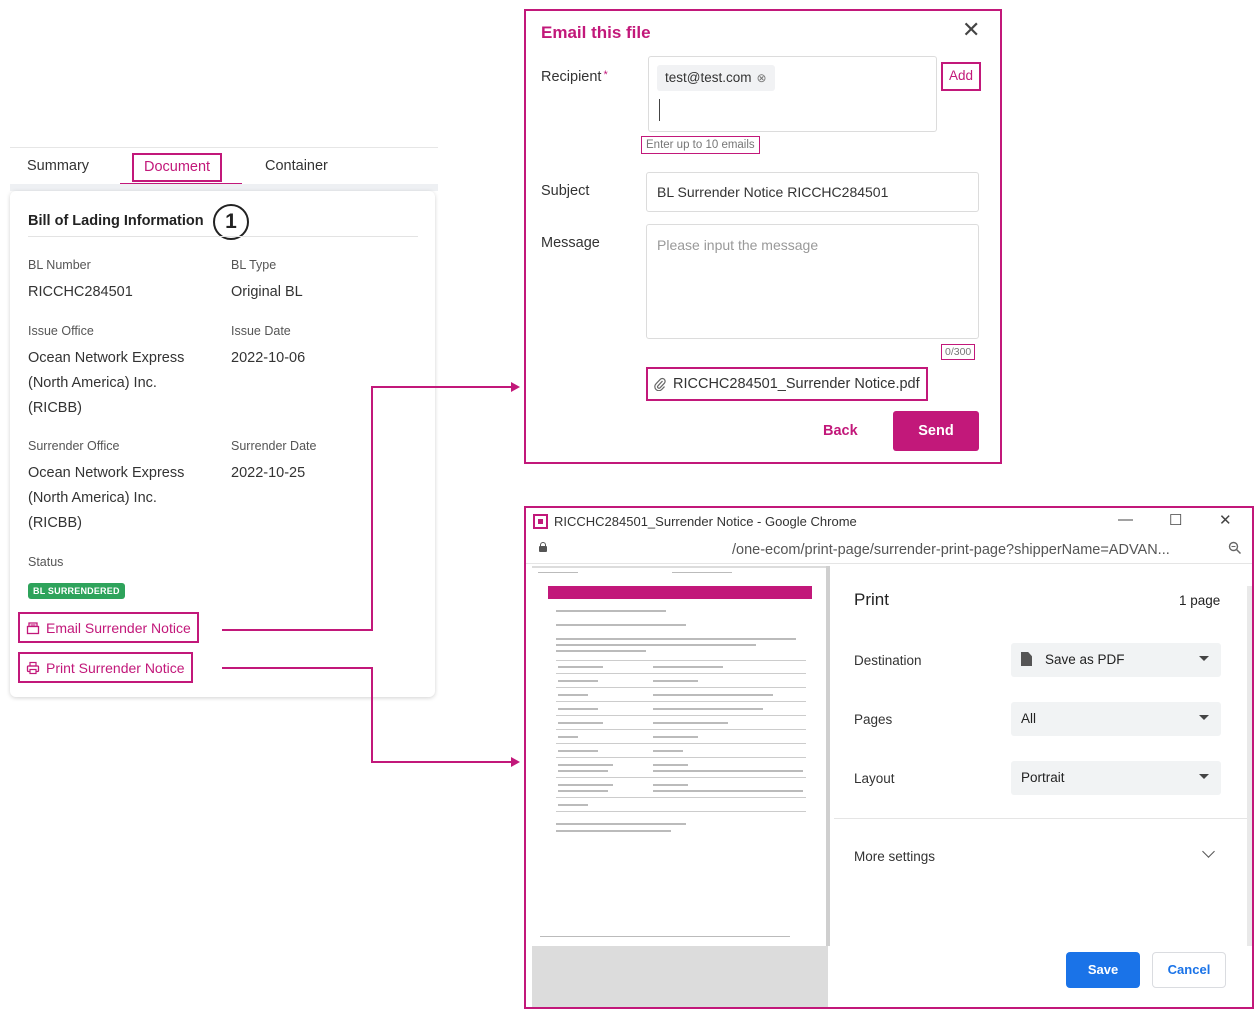  Describe the element at coordinates (177, 167) in the screenshot. I see `tab-document: Document` at that location.